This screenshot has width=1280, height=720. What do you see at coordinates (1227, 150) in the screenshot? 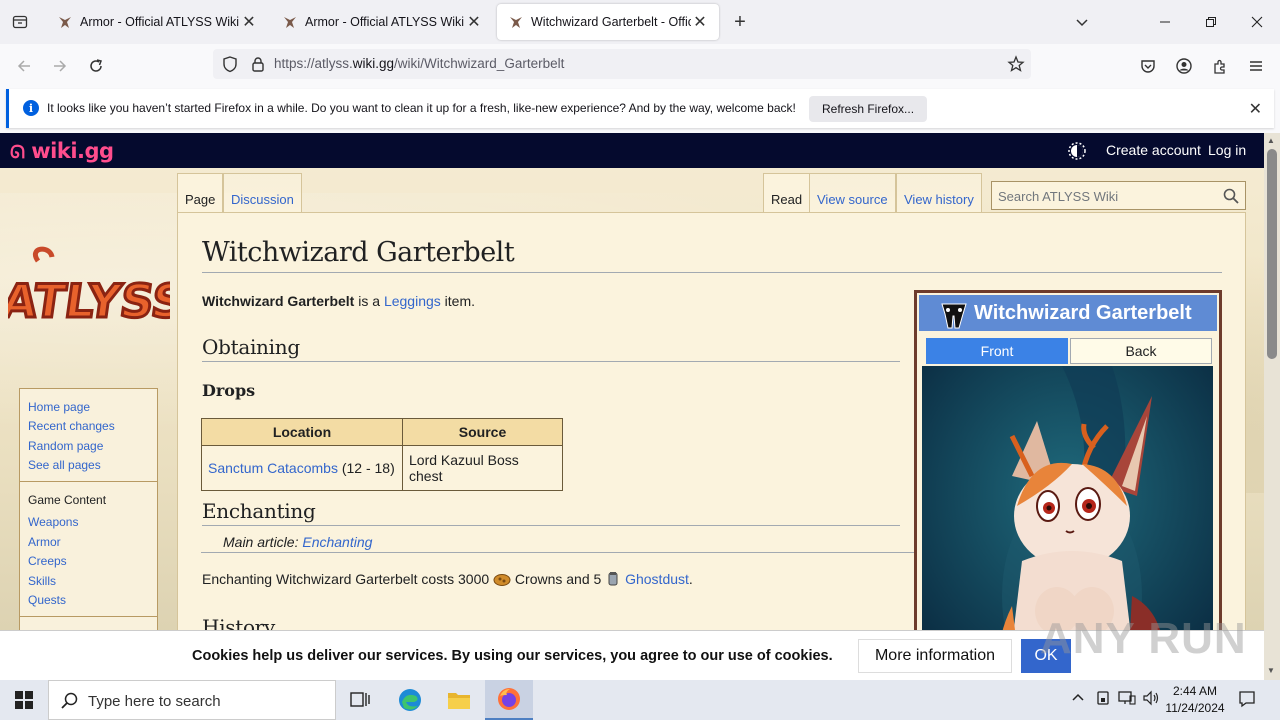
I see `log-in-link: Log in` at bounding box center [1227, 150].